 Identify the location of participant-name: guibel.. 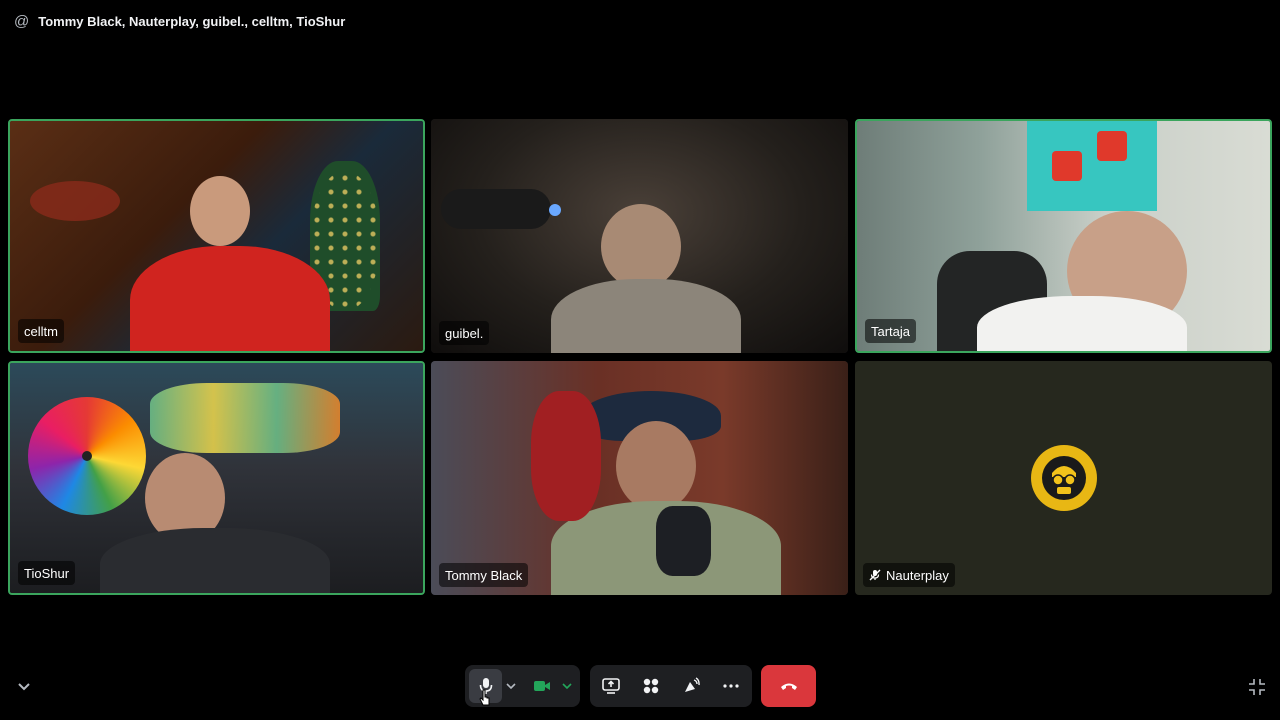
(464, 333).